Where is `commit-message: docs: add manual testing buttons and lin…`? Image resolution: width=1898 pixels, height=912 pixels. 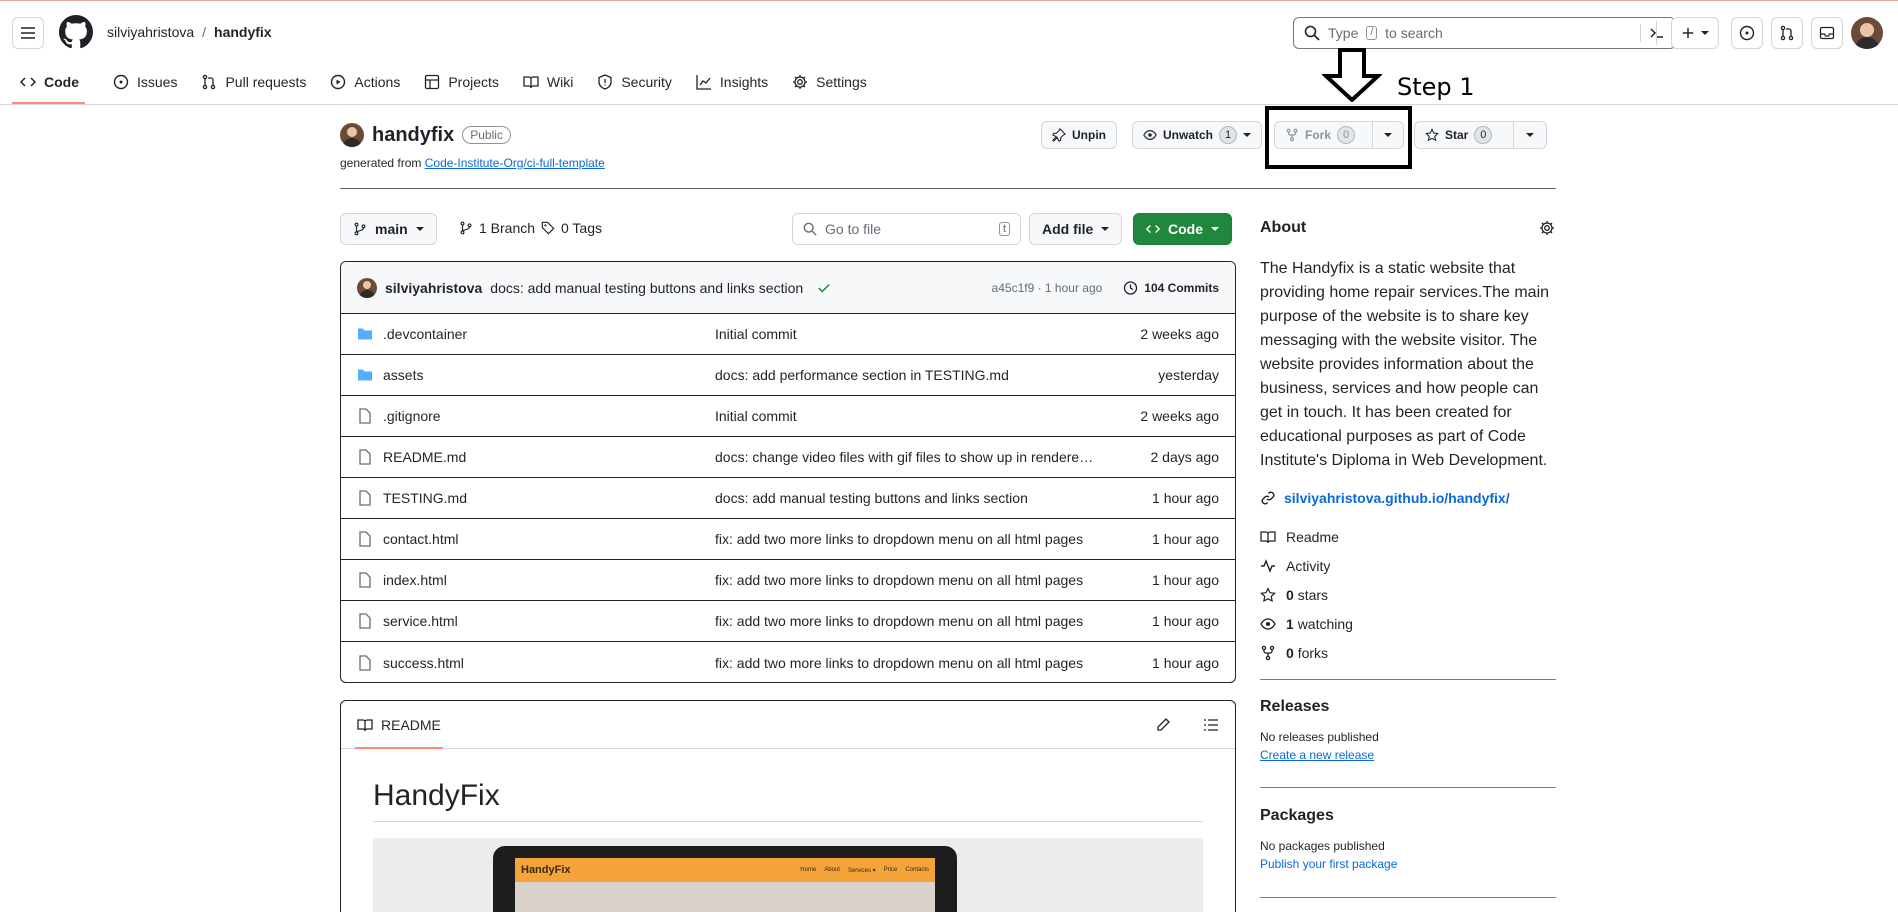 commit-message: docs: add manual testing buttons and lin… is located at coordinates (646, 288).